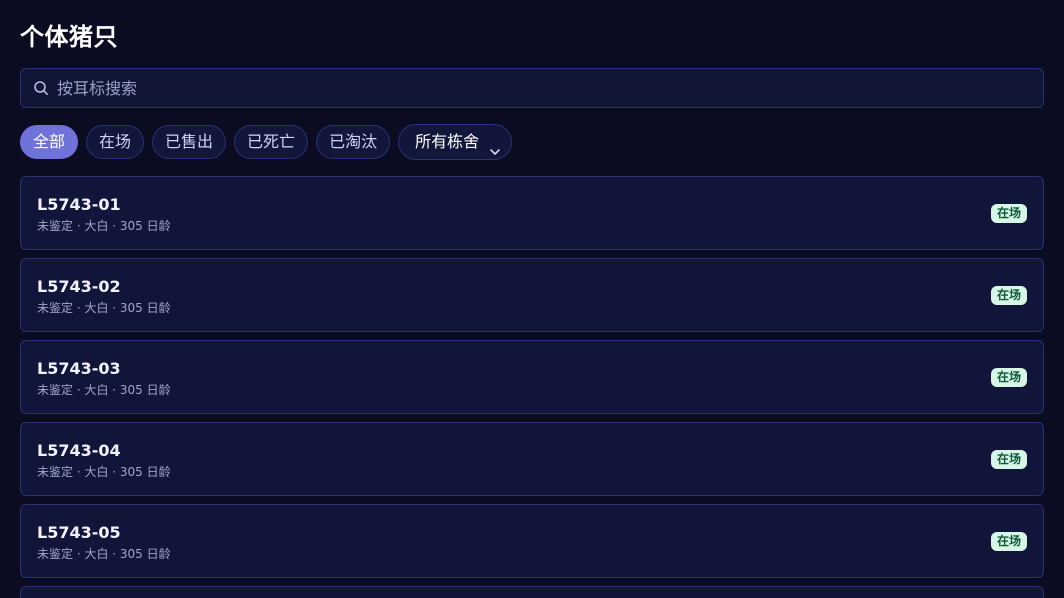 The image size is (1064, 598). What do you see at coordinates (79, 204) in the screenshot?
I see `pig-ear-tag: L5743-01` at bounding box center [79, 204].